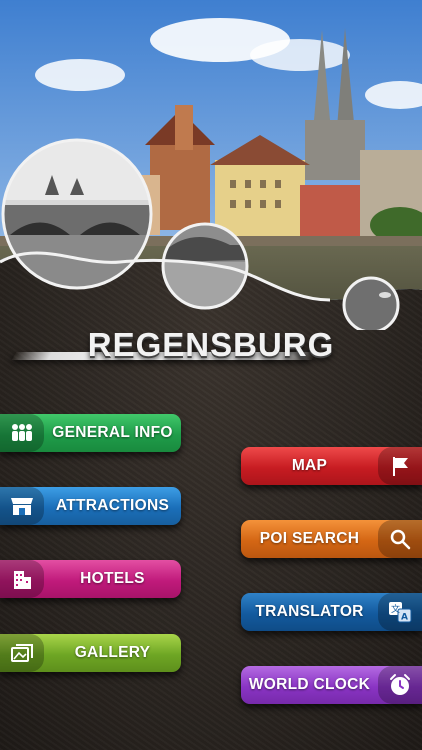 Image resolution: width=422 pixels, height=750 pixels. What do you see at coordinates (400, 685) in the screenshot?
I see `alarm-clock-icon` at bounding box center [400, 685].